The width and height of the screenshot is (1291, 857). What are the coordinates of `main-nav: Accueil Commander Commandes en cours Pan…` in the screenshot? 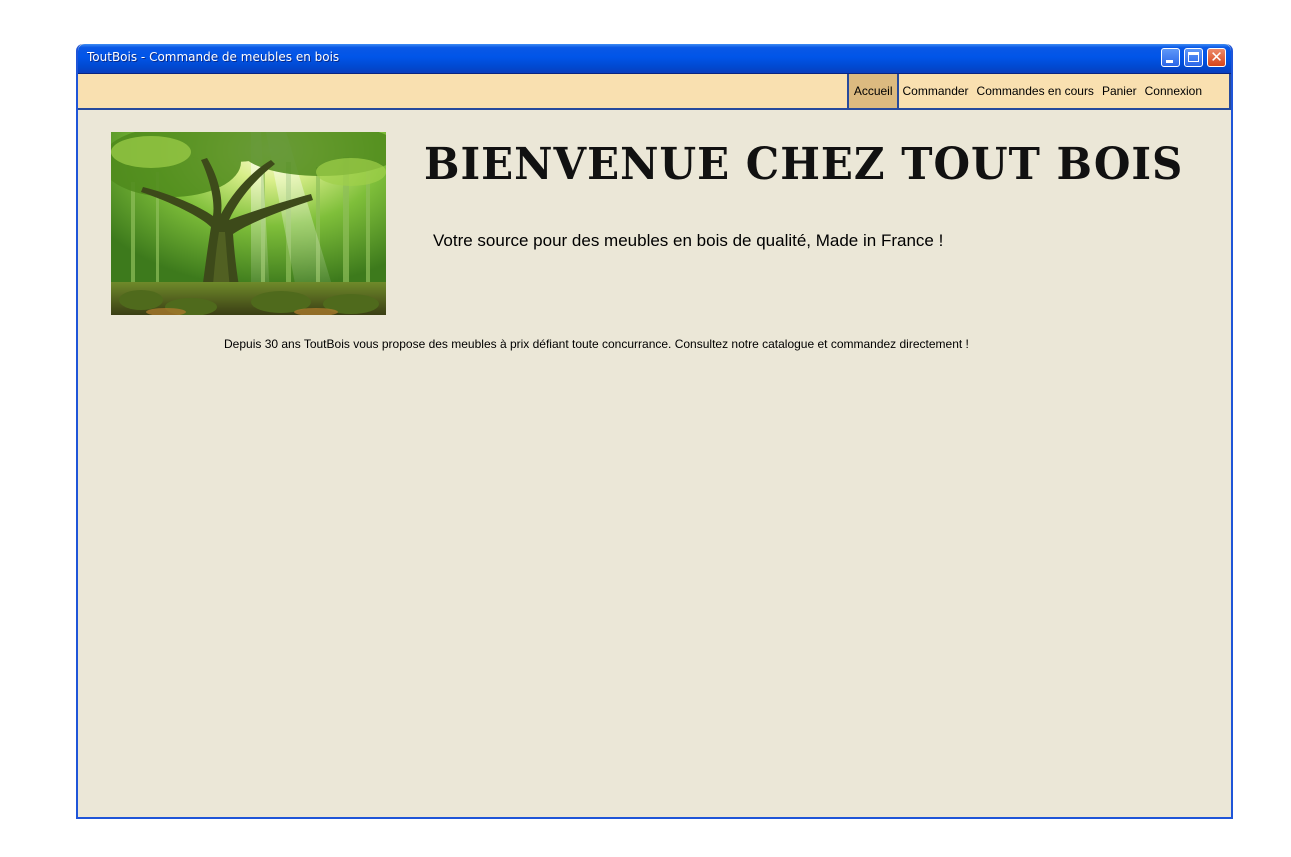 It's located at (1038, 91).